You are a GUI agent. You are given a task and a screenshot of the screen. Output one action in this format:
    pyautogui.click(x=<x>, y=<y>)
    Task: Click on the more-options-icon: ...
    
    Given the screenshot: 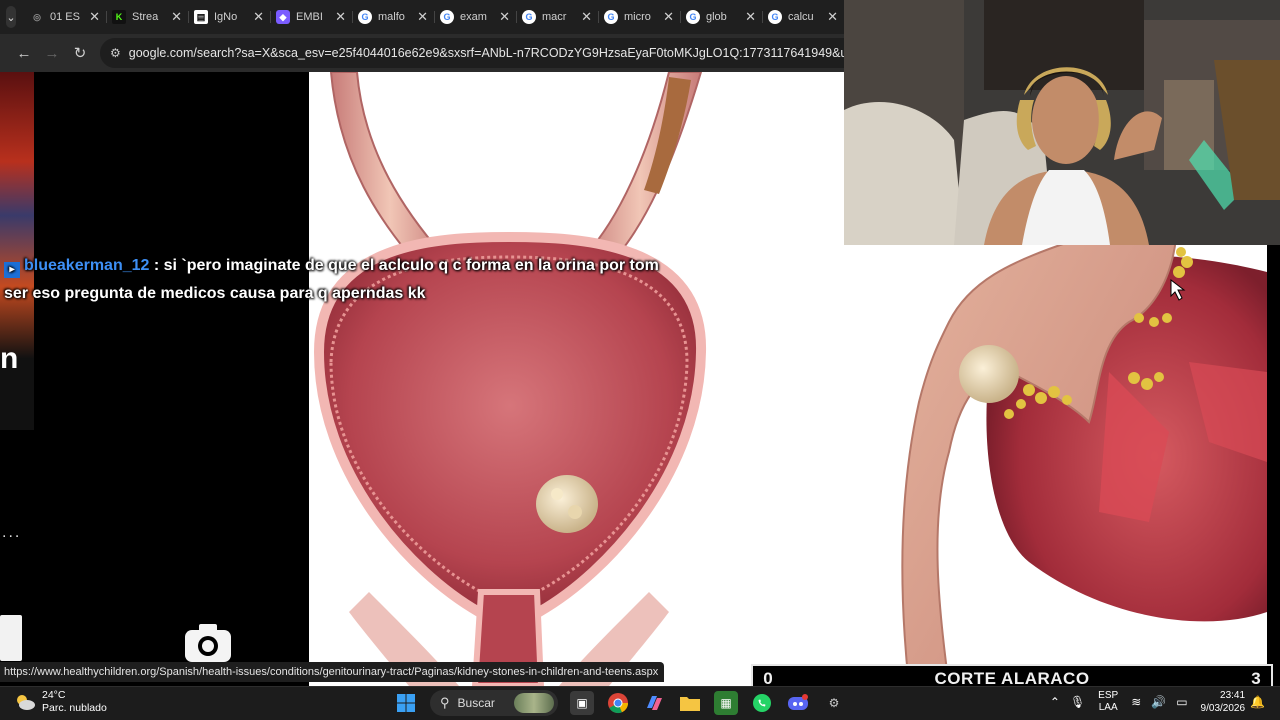 What is the action you would take?
    pyautogui.click(x=11, y=533)
    